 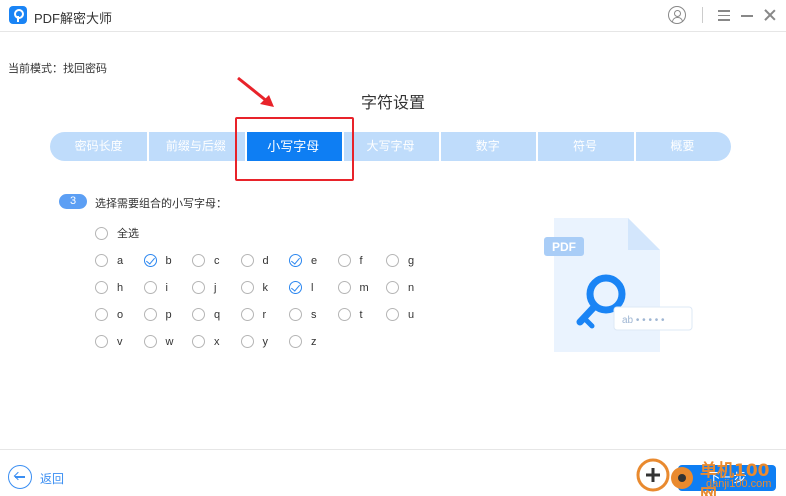 I want to click on app-title: PDF解密大师, so click(x=73, y=18).